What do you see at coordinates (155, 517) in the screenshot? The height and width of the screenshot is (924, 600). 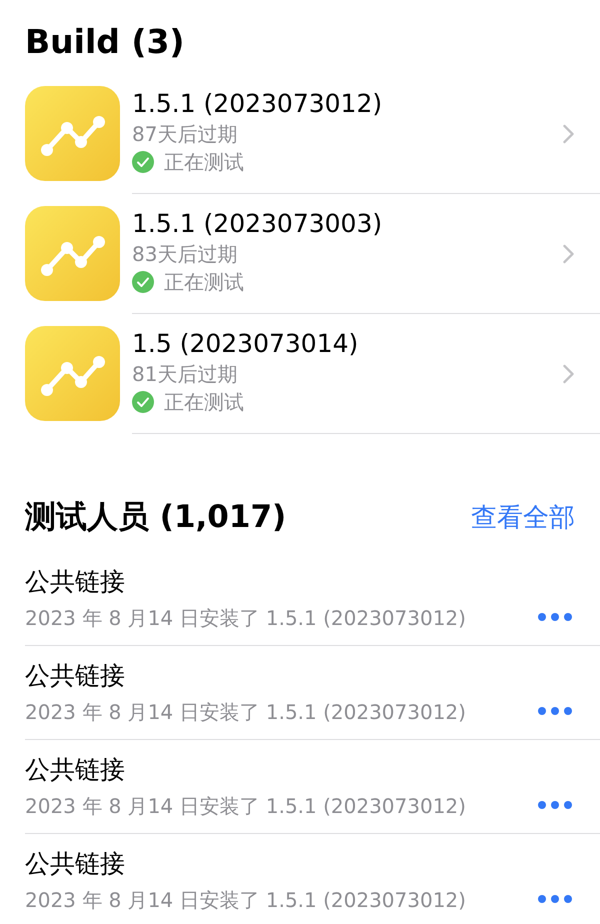 I see `section-title: 测试人员 (1,017)` at bounding box center [155, 517].